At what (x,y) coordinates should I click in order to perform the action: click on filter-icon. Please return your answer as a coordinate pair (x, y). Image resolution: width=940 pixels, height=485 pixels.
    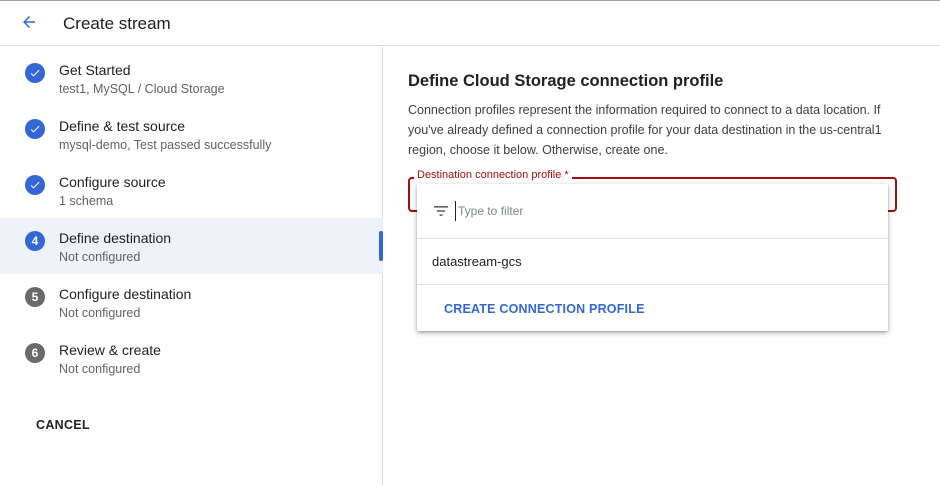
    Looking at the image, I should click on (441, 211).